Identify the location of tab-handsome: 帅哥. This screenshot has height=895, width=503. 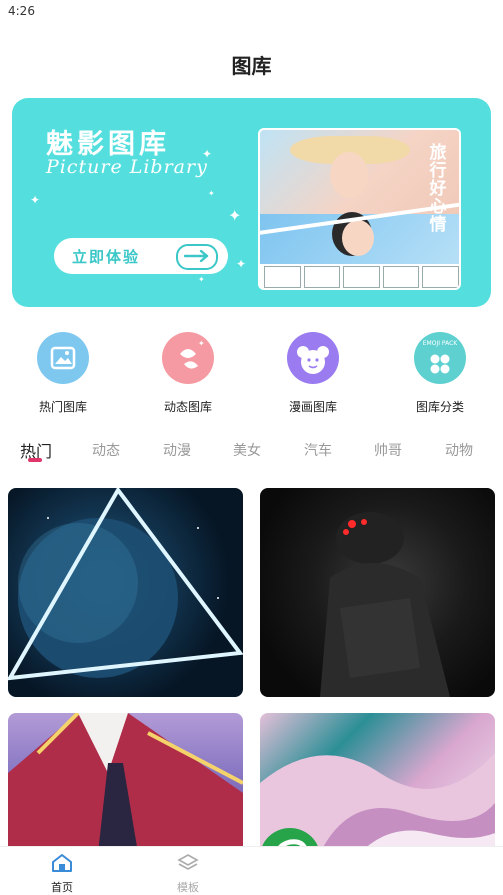
(388, 450).